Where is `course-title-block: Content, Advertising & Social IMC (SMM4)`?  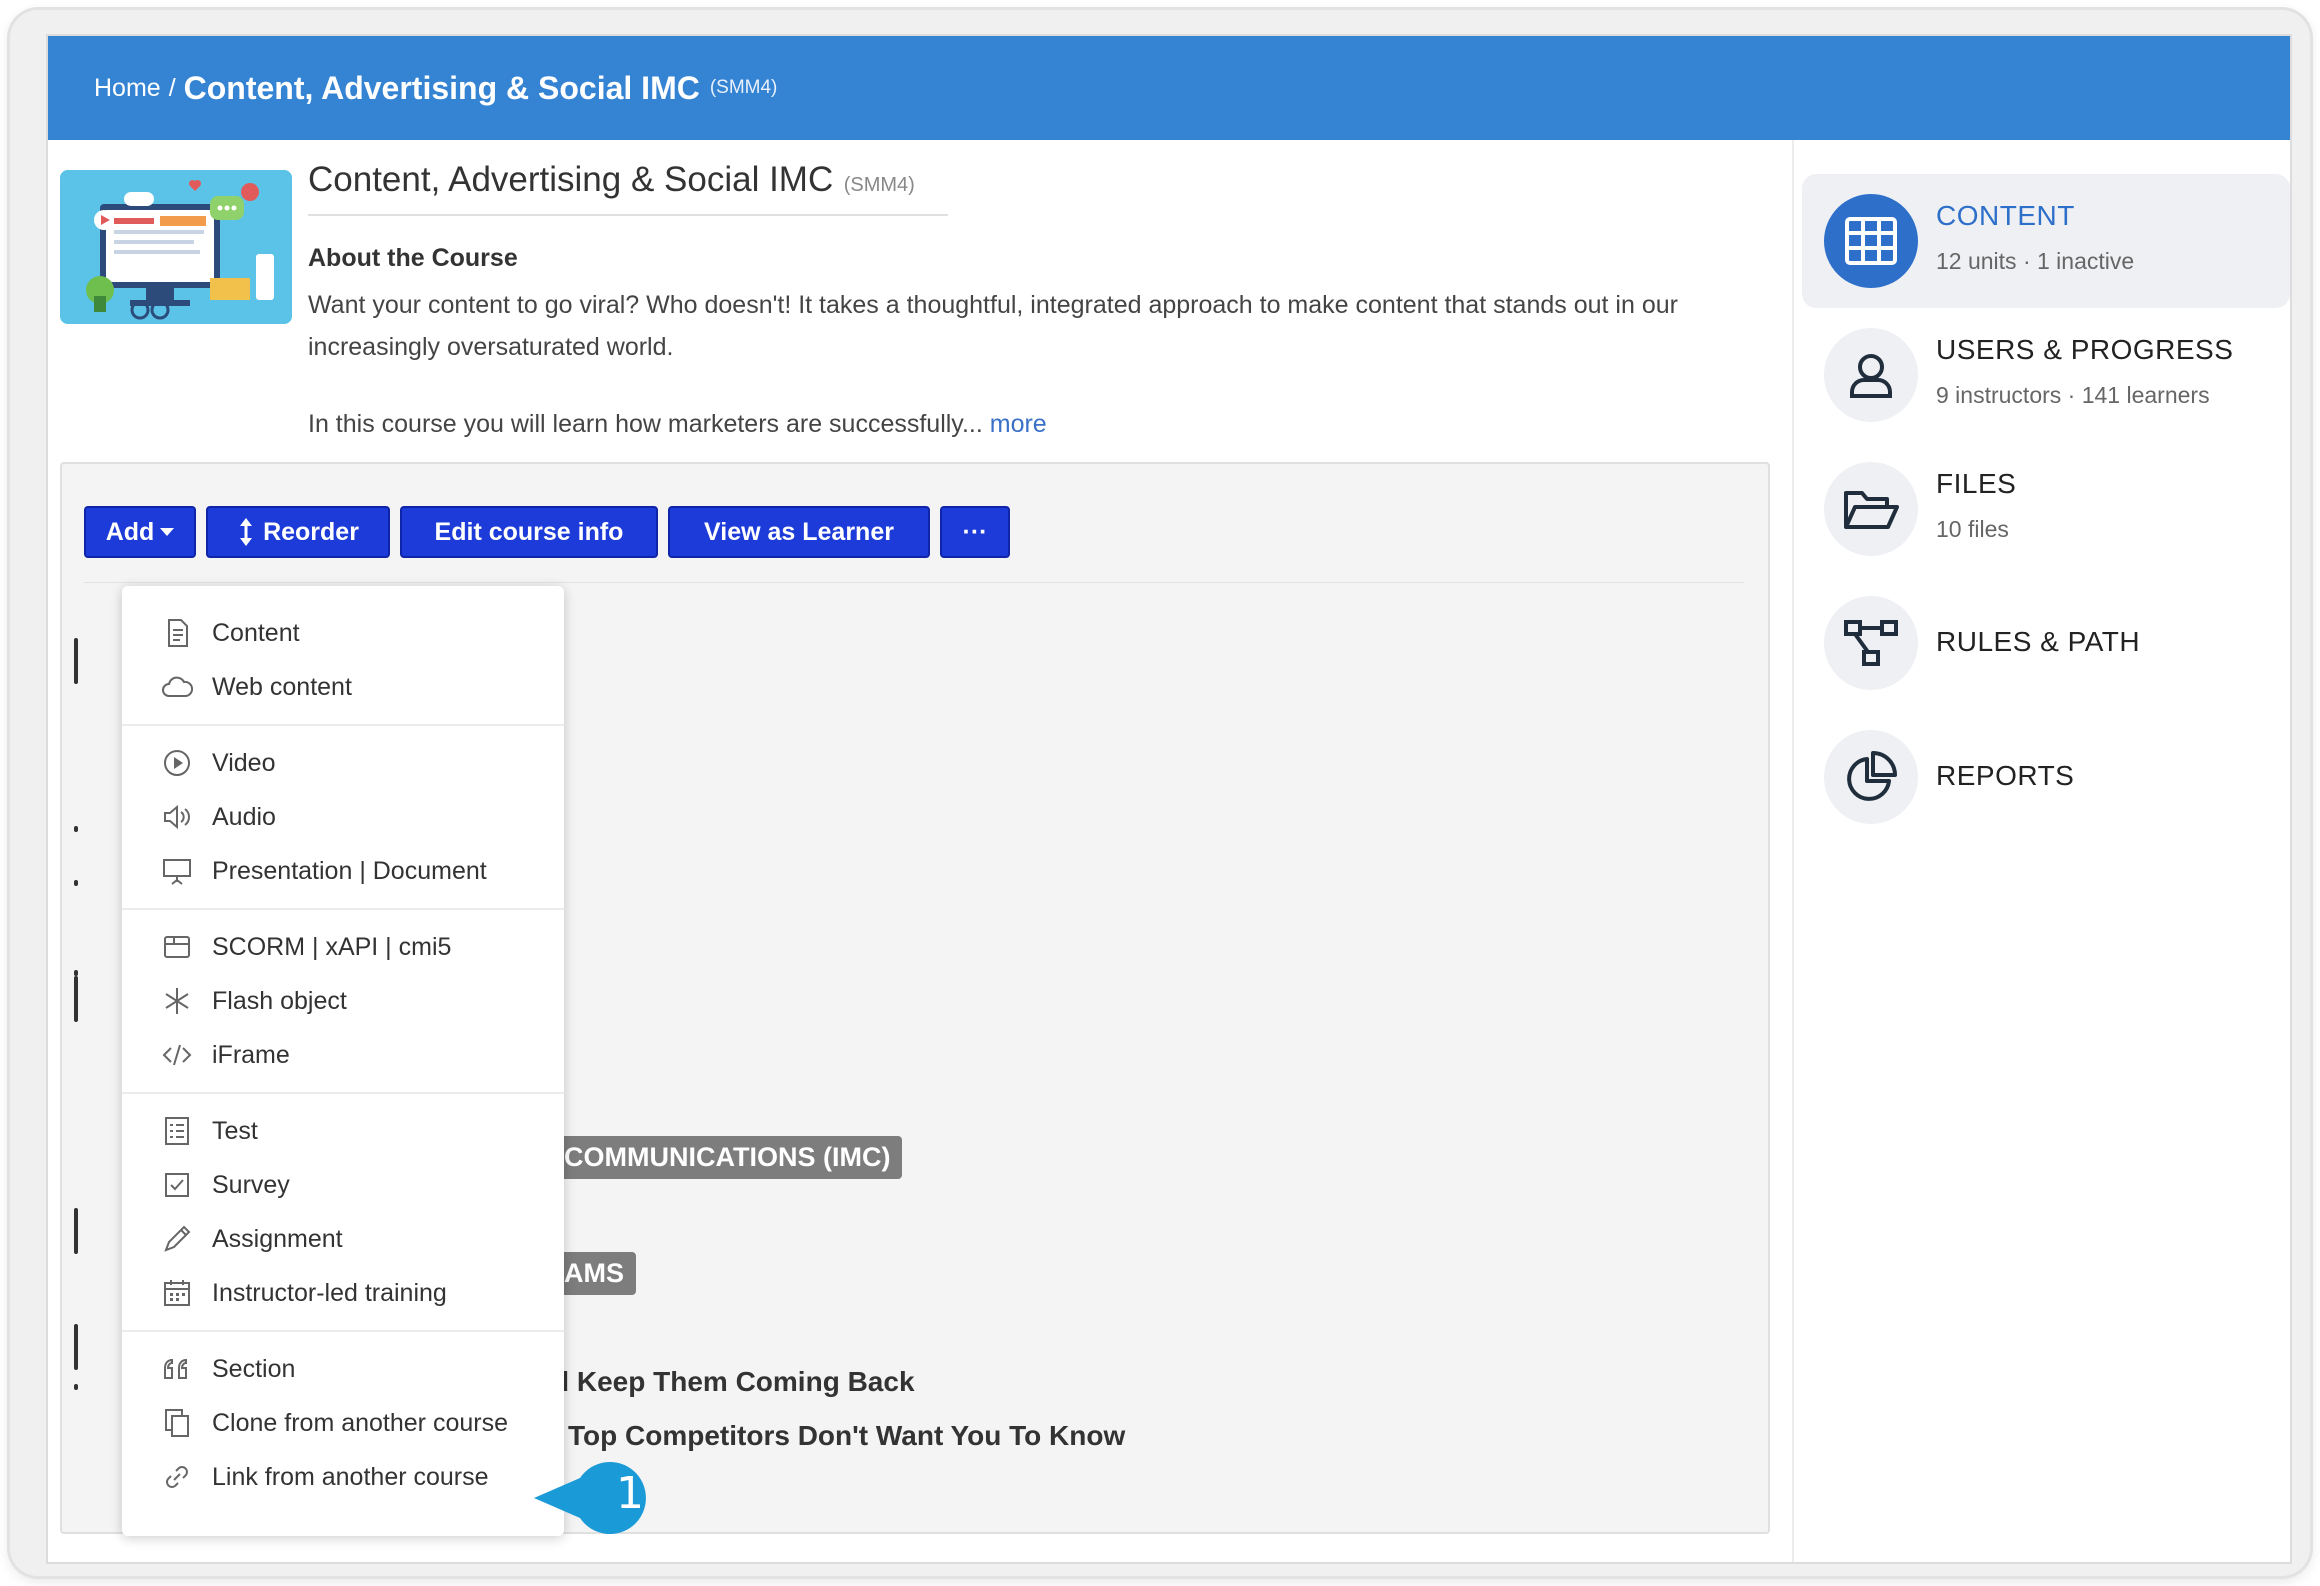
course-title-block: Content, Advertising & Social IMC (SMM4) is located at coordinates (628, 188).